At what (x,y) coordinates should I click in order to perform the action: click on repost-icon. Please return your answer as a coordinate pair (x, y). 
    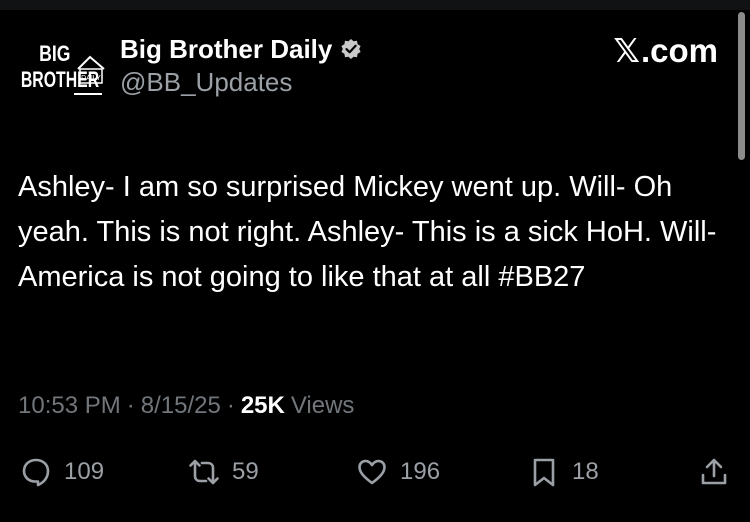
    Looking at the image, I should click on (204, 472).